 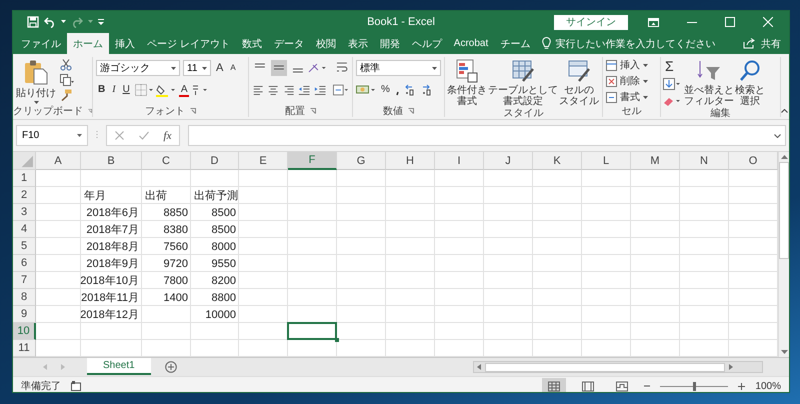 What do you see at coordinates (101, 22) in the screenshot?
I see `customize-icon` at bounding box center [101, 22].